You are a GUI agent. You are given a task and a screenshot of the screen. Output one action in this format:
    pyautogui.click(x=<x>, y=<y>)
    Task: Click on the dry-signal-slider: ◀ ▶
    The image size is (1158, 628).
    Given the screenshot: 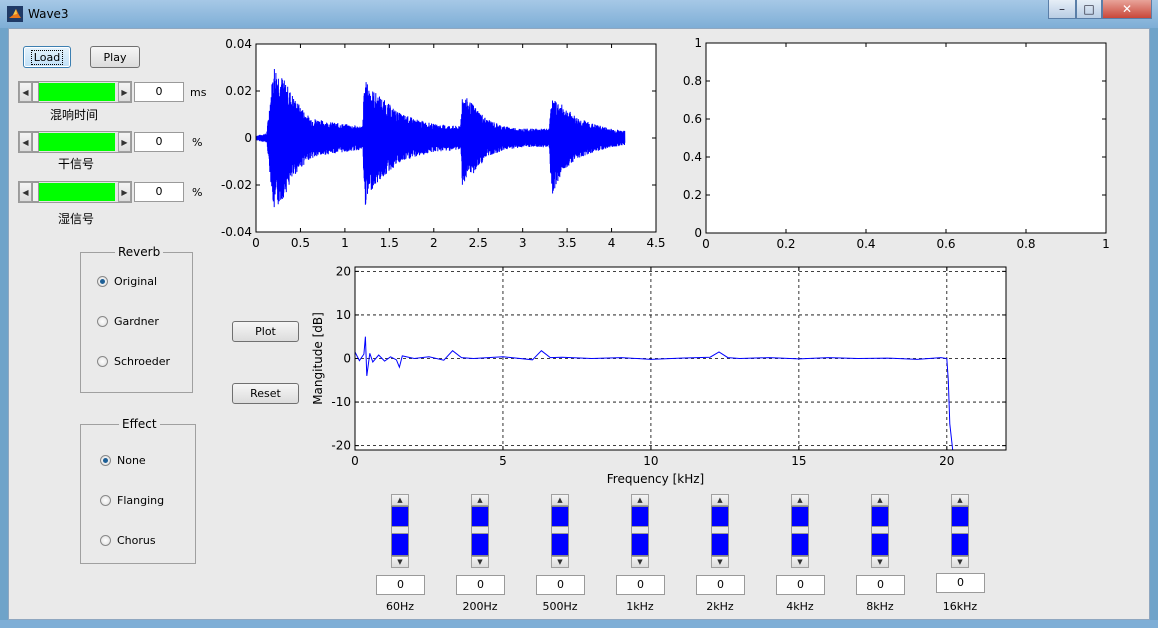 What is the action you would take?
    pyautogui.click(x=75, y=142)
    